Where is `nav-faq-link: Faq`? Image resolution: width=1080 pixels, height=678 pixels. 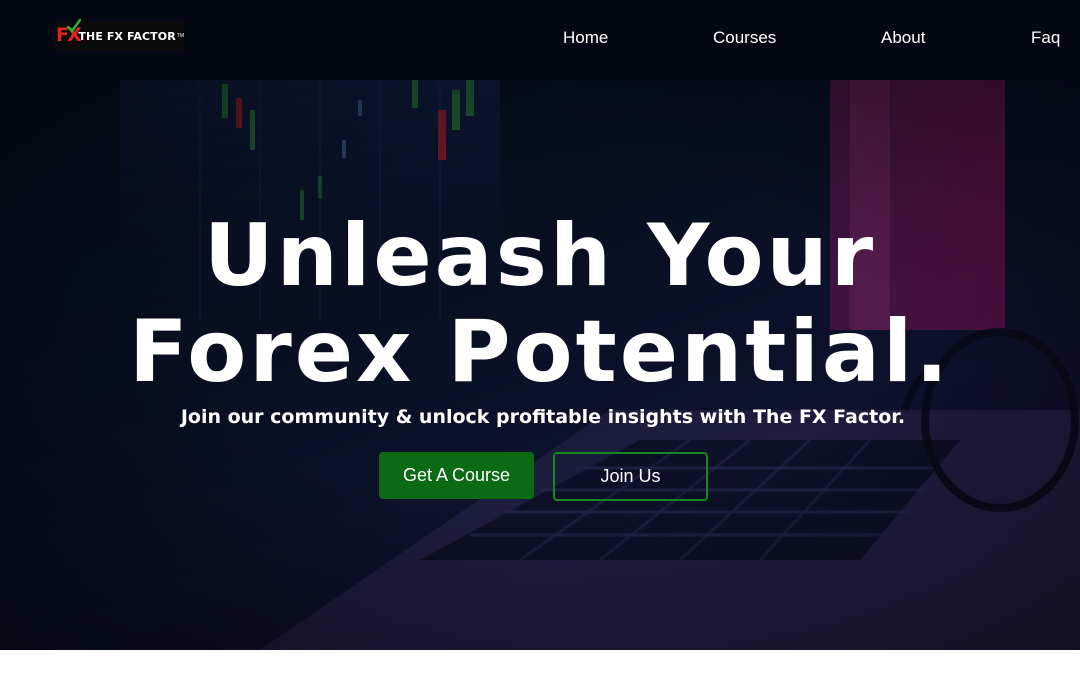 nav-faq-link: Faq is located at coordinates (1045, 38).